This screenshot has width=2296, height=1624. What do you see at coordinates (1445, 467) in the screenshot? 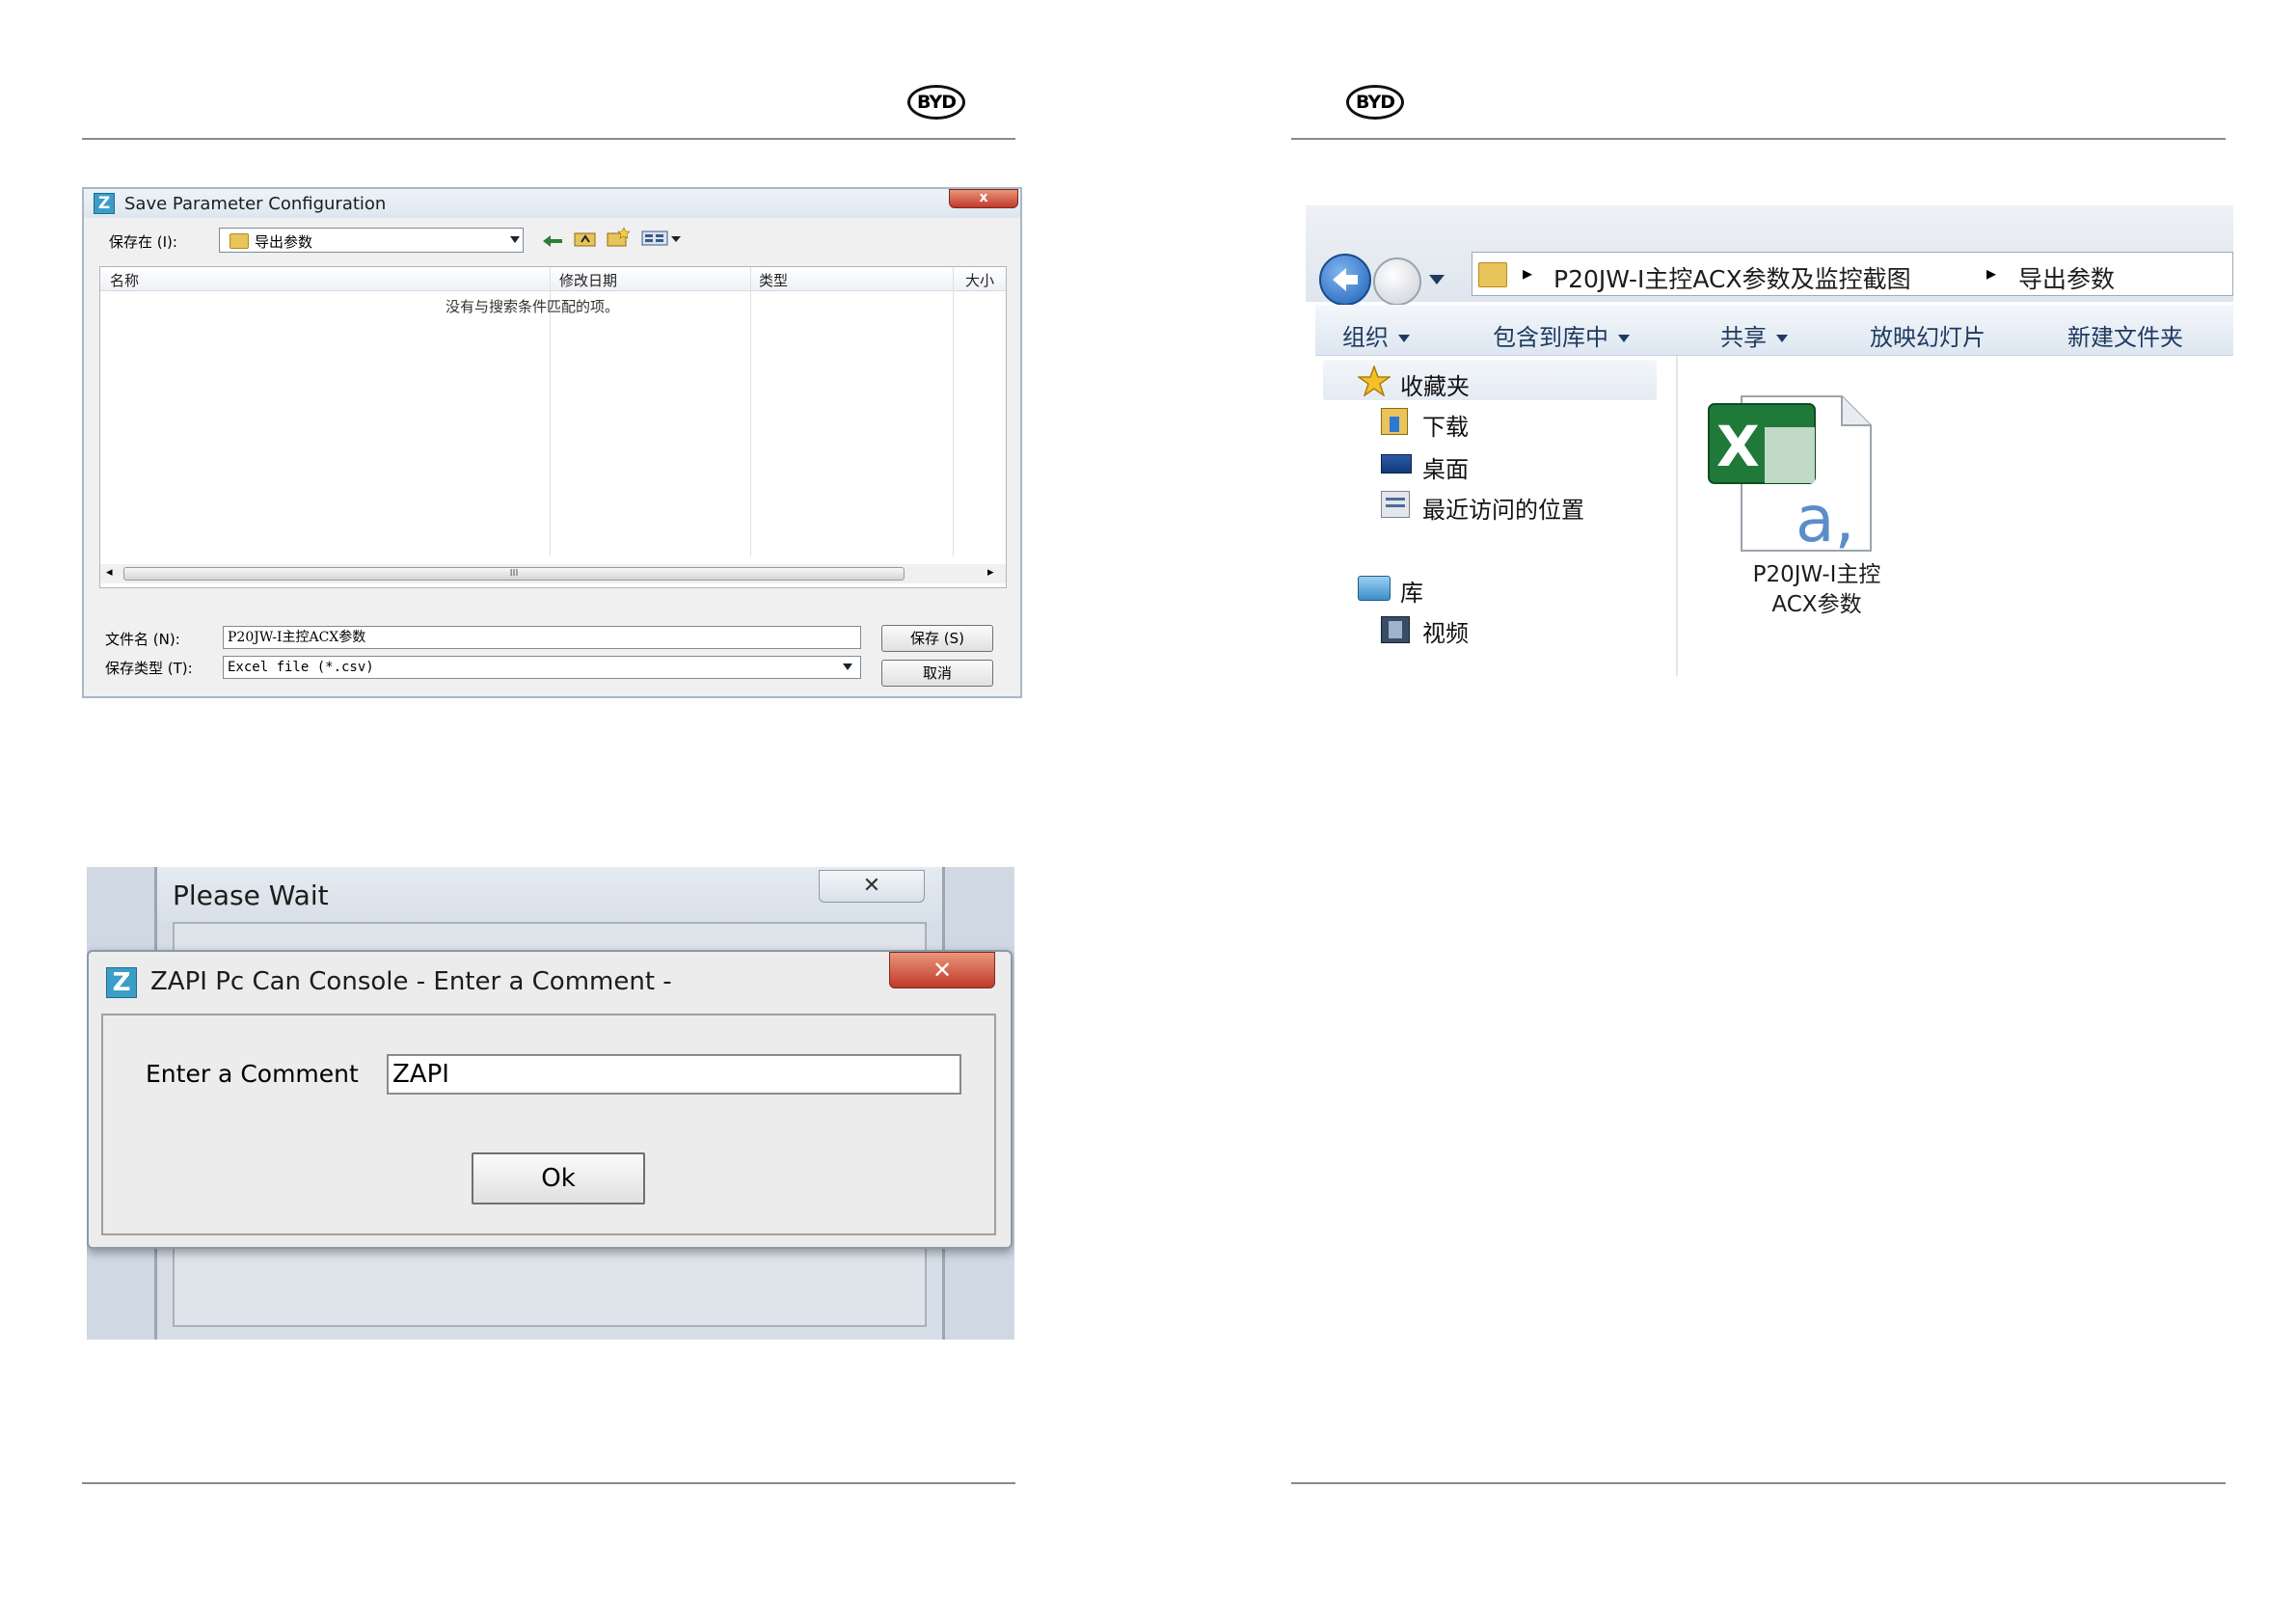
I see `nav-desktop: 桌面` at bounding box center [1445, 467].